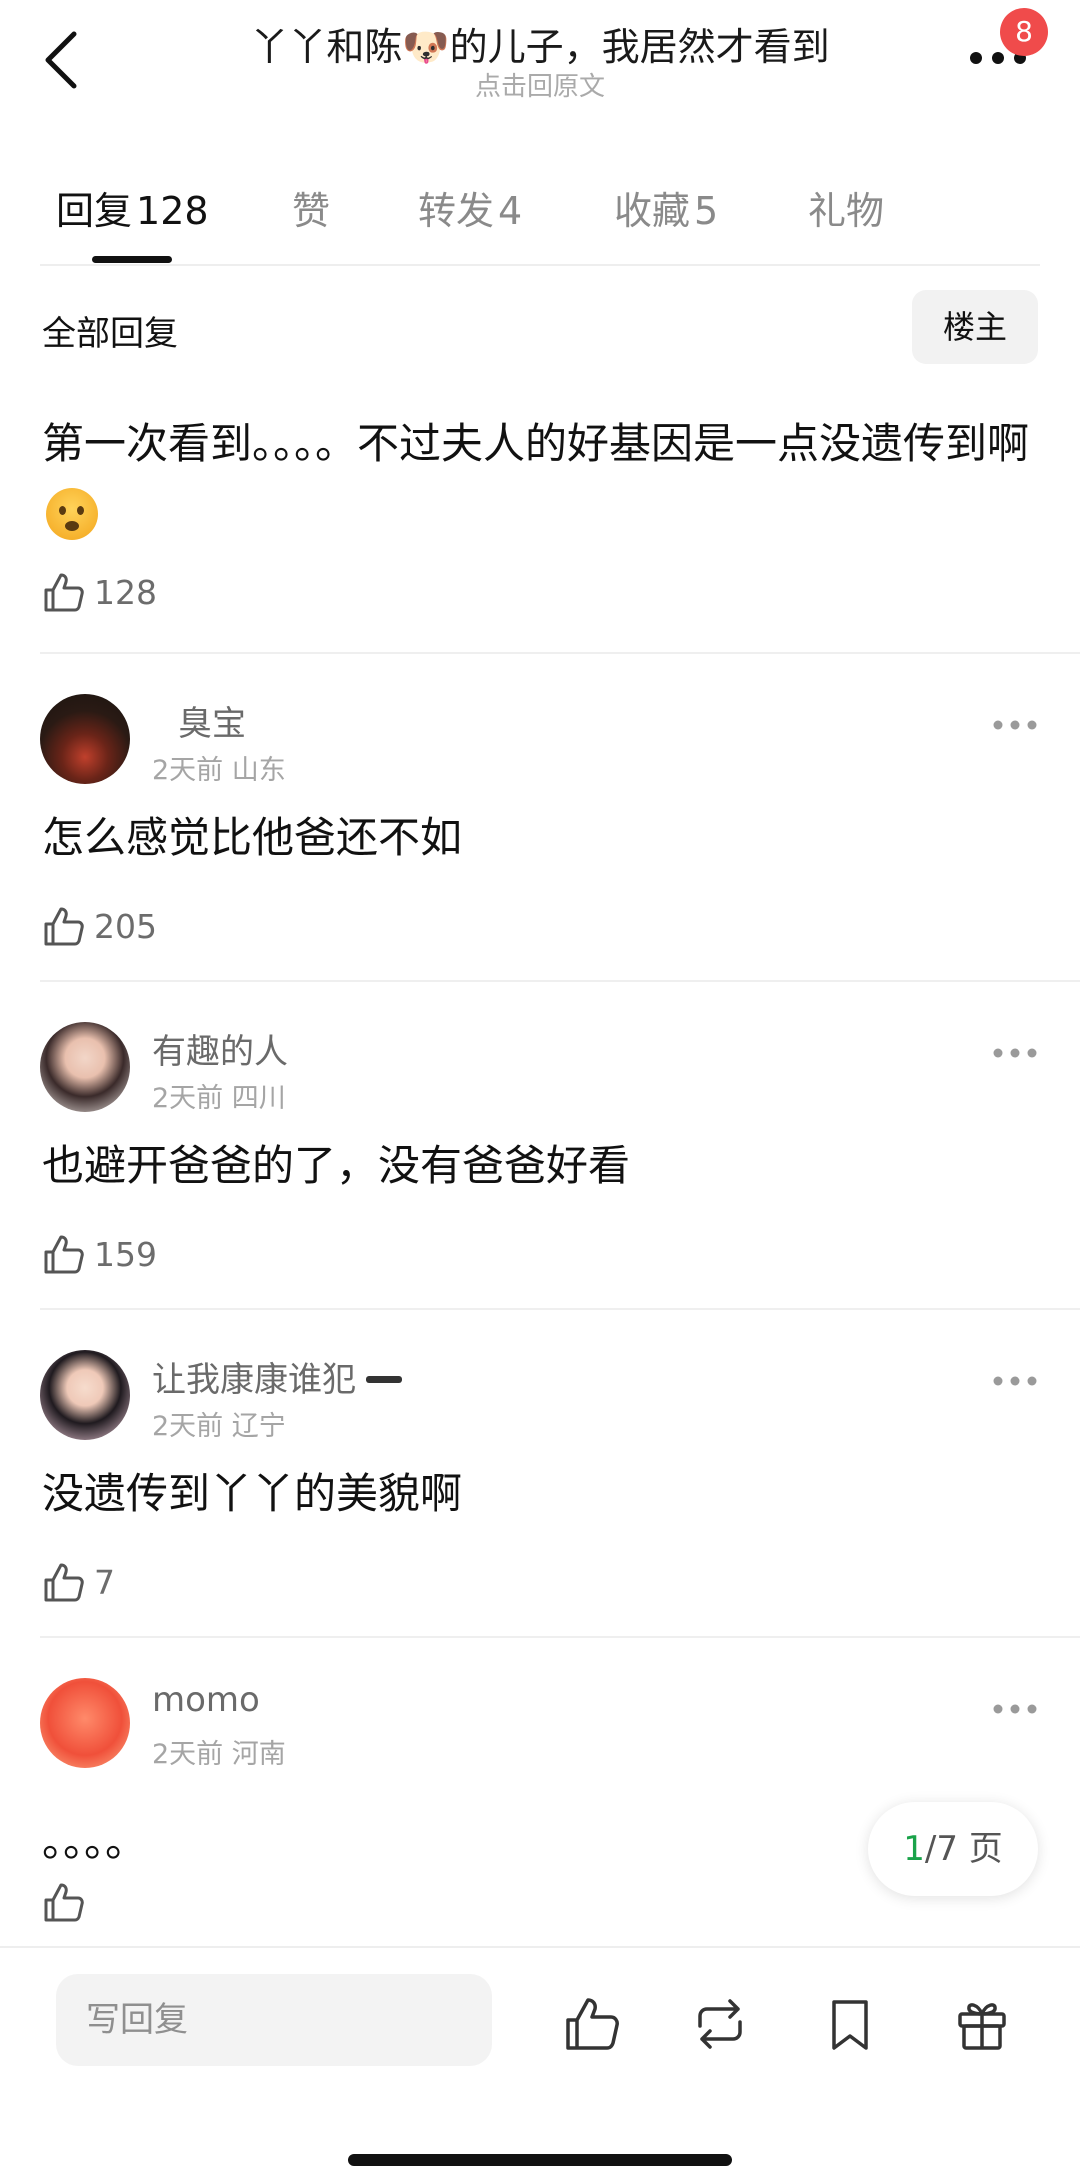  I want to click on username: 让我康康谁犯, so click(277, 1376).